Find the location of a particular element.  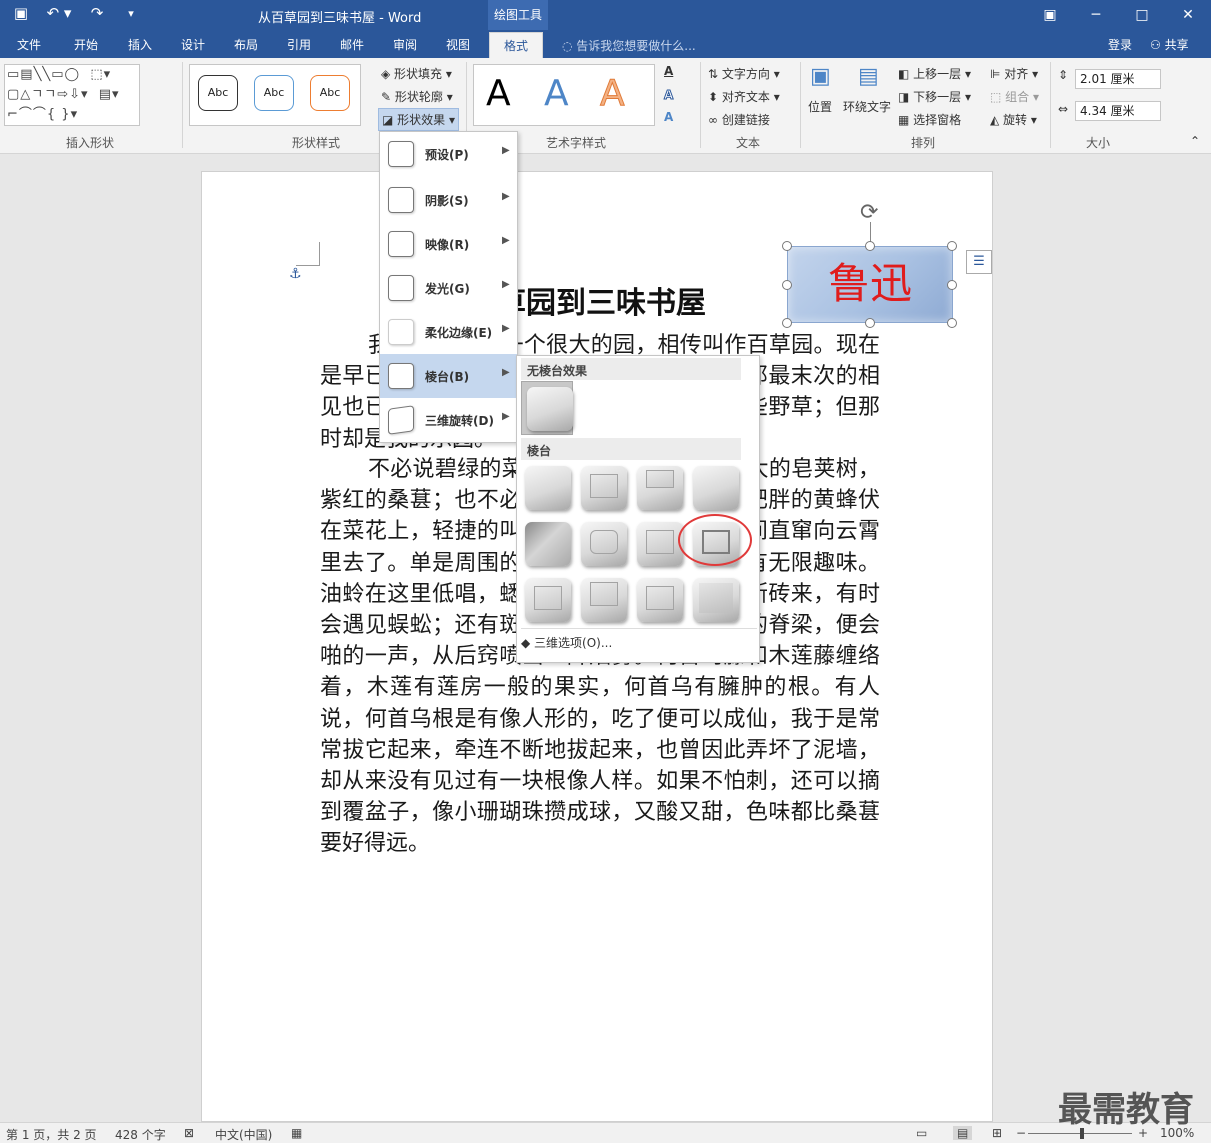

wrap-text-button: 环绕文字 is located at coordinates (867, 106).